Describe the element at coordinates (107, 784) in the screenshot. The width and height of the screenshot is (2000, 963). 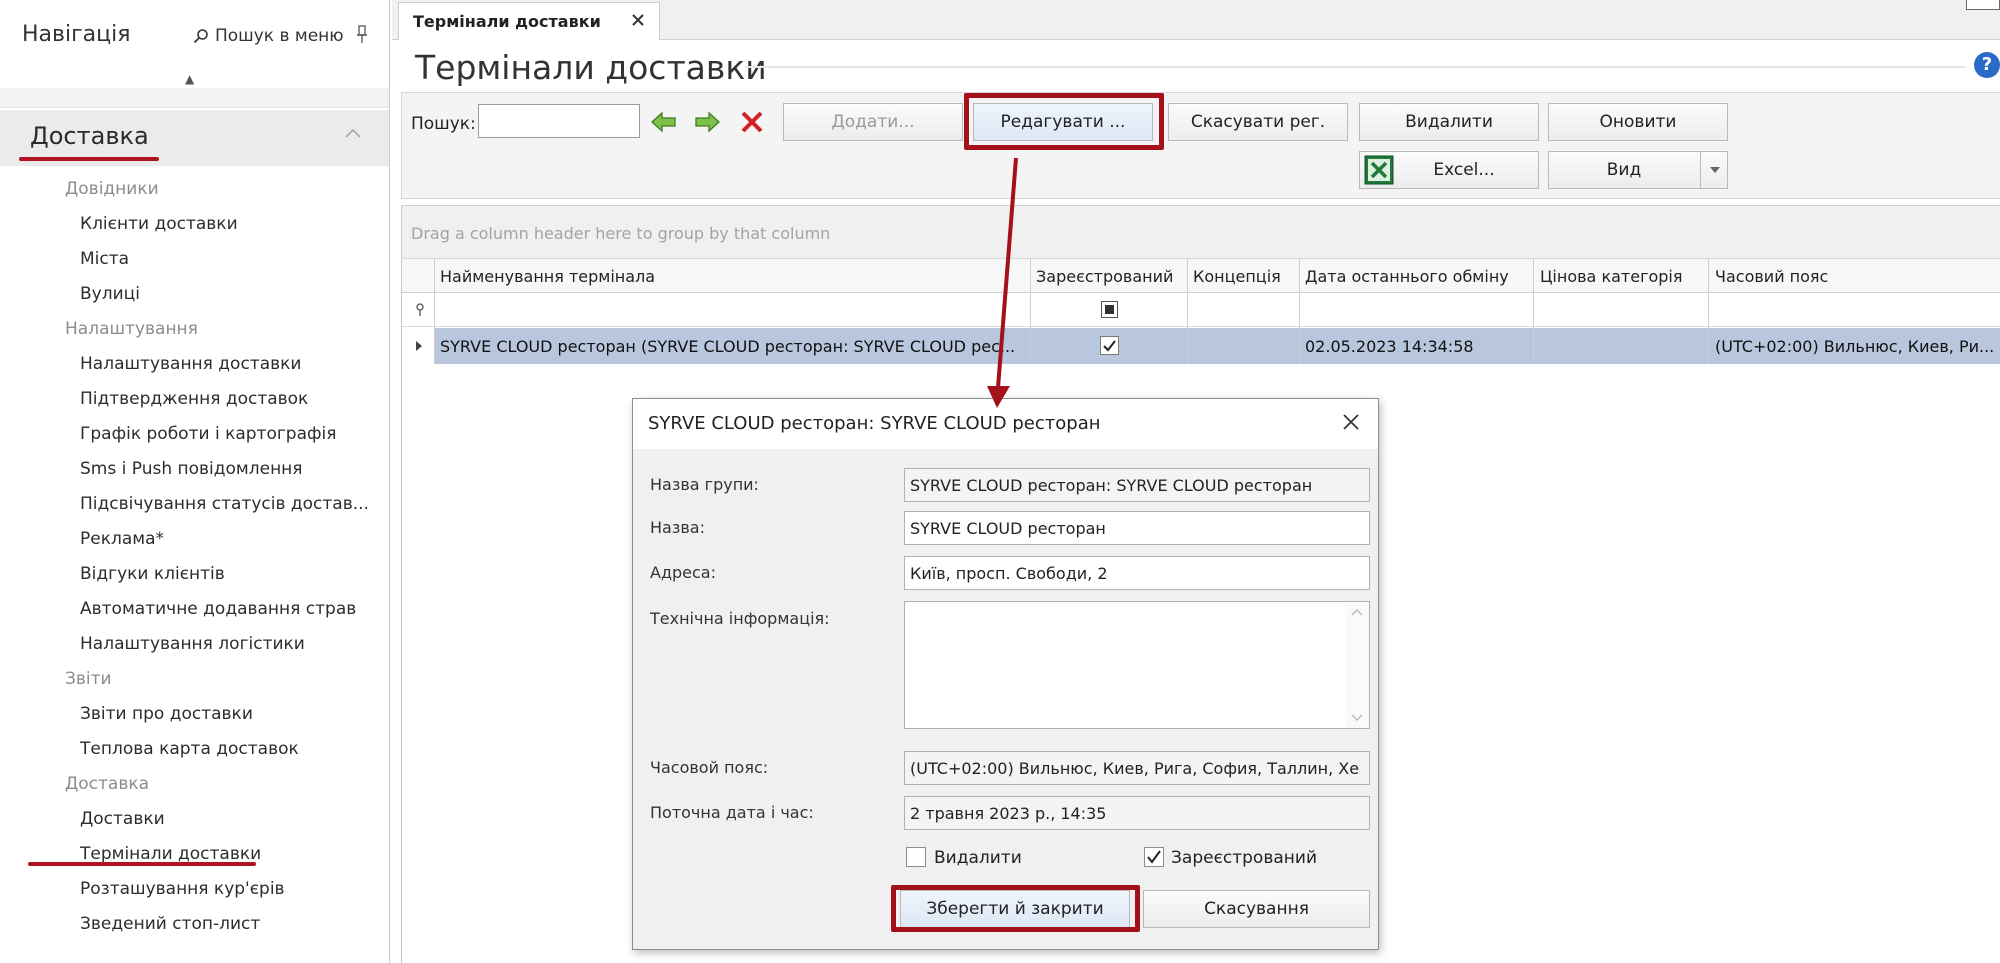
I see `nav-group-label: Доставка` at that location.